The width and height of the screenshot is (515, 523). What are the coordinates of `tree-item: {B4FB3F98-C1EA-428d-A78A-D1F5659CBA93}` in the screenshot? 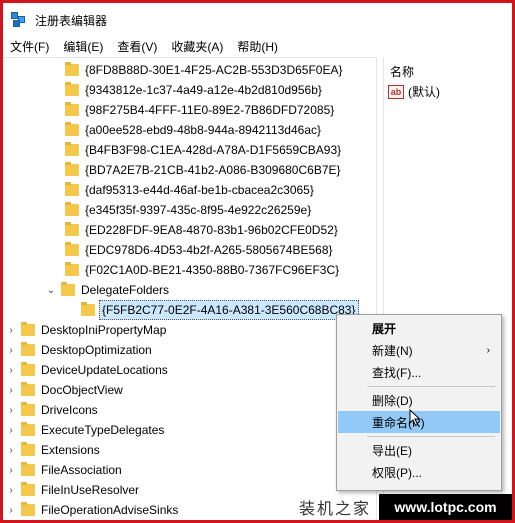 It's located at (204, 150).